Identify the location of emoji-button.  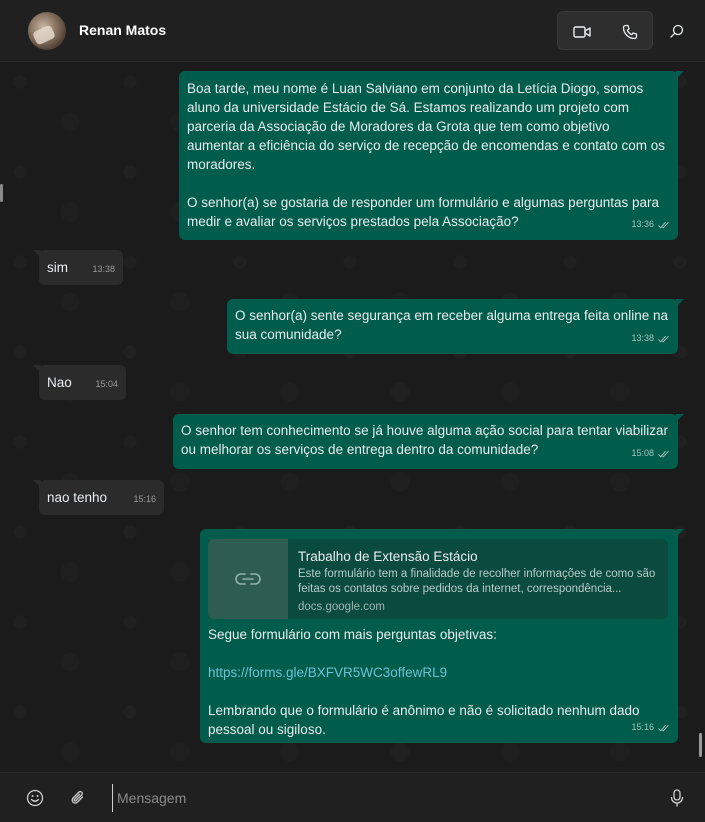
(35, 798).